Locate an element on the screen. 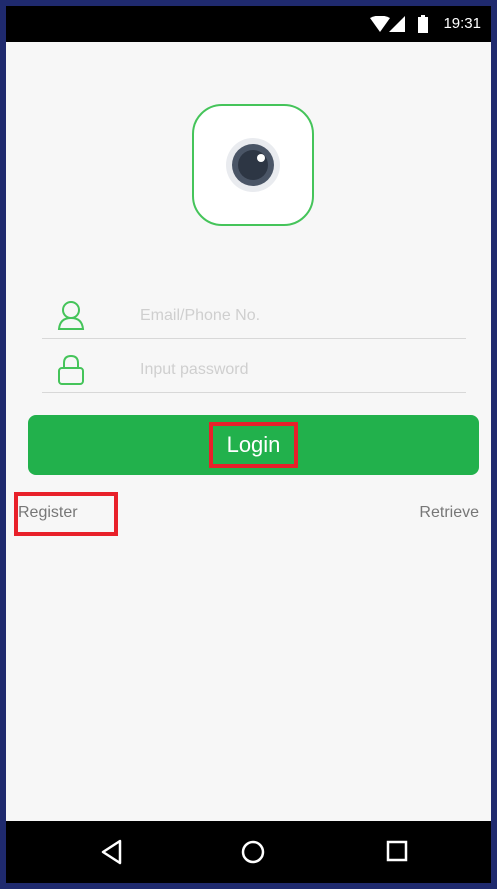 This screenshot has height=889, width=497. wifi-icon is located at coordinates (380, 26).